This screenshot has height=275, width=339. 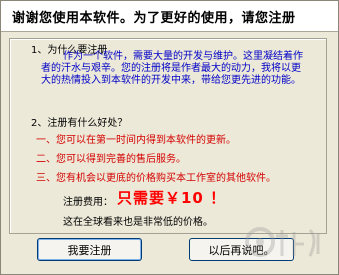 What do you see at coordinates (156, 178) in the screenshot?
I see `benefit-item: 三、您有机会以更底的价格购买本工作室的其他软件。` at bounding box center [156, 178].